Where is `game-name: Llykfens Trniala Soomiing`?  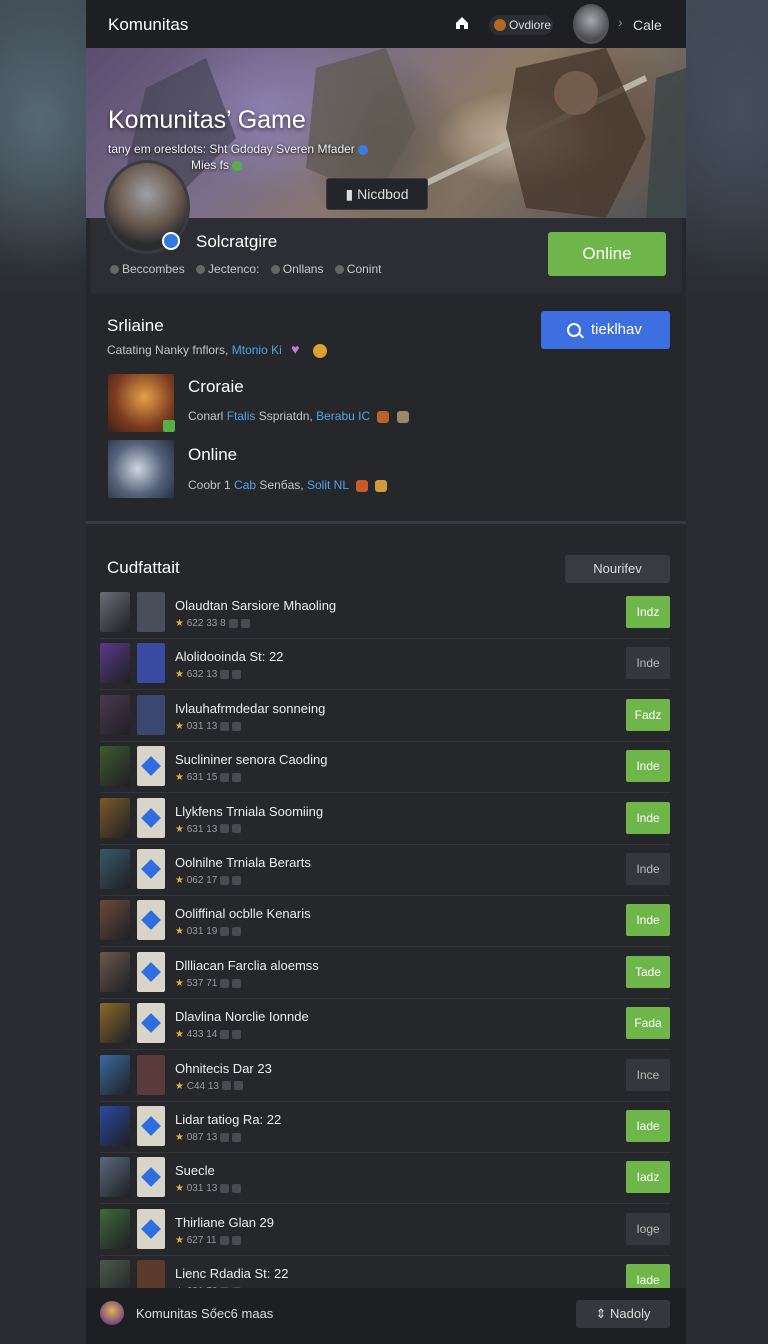 game-name: Llykfens Trniala Soomiing is located at coordinates (249, 811).